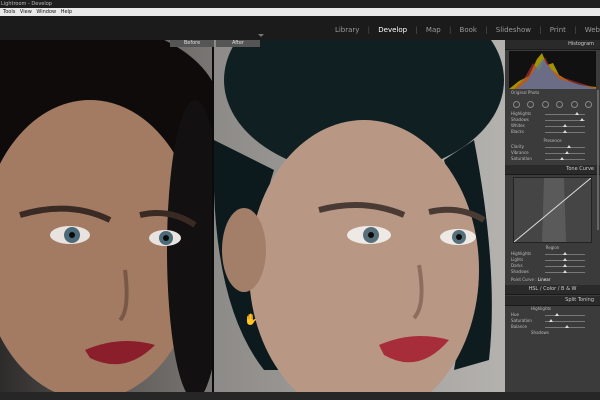 Image resolution: width=600 pixels, height=400 pixels. What do you see at coordinates (540, 332) in the screenshot?
I see `split-shadows-title: Shadows` at bounding box center [540, 332].